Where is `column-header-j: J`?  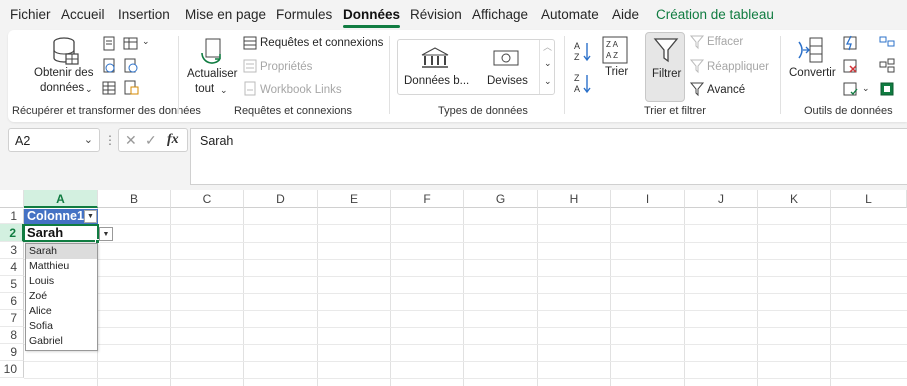
column-header-j: J is located at coordinates (721, 199).